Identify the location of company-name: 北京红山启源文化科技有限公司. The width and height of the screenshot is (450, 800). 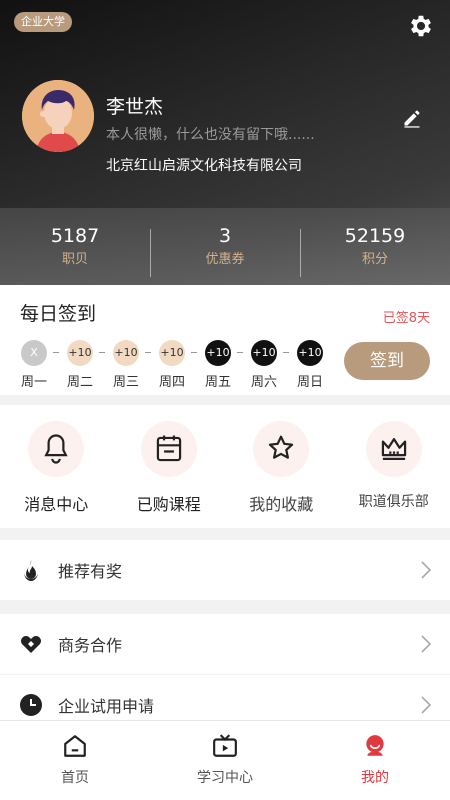
(204, 166).